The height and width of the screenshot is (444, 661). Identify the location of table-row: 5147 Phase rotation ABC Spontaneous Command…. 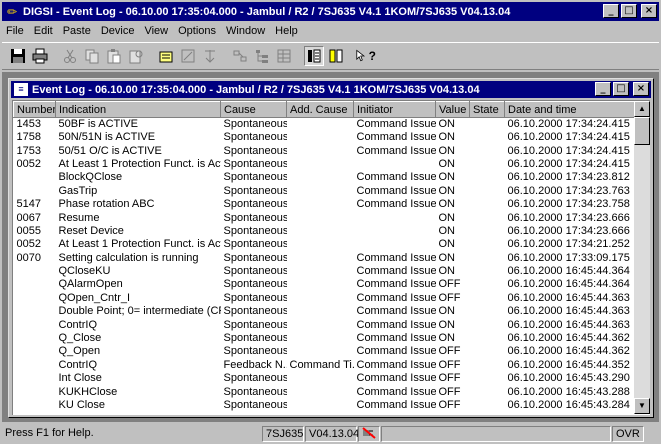
(325, 204).